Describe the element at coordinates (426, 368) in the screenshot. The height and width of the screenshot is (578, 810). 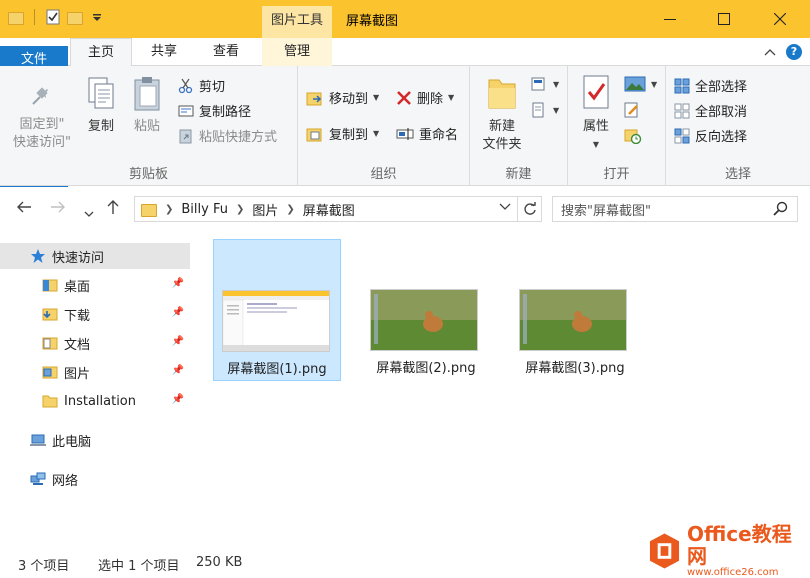
I see `file-name: 屏幕截图(2).png` at that location.